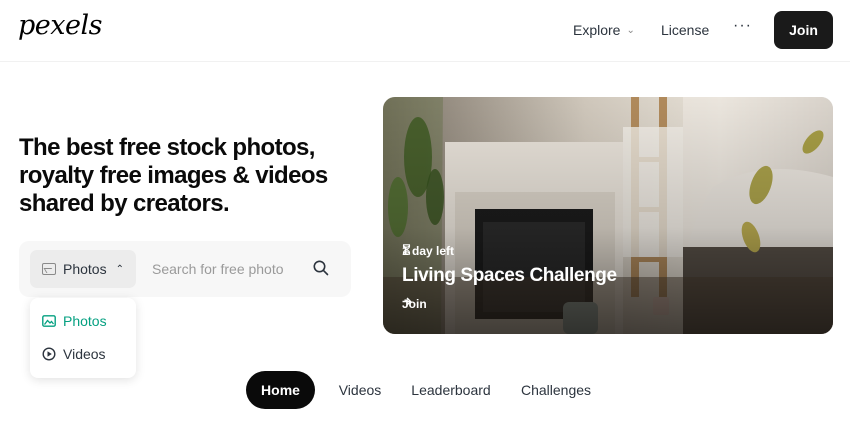 The width and height of the screenshot is (850, 428). Describe the element at coordinates (407, 301) in the screenshot. I see `arrow-right-icon` at that location.